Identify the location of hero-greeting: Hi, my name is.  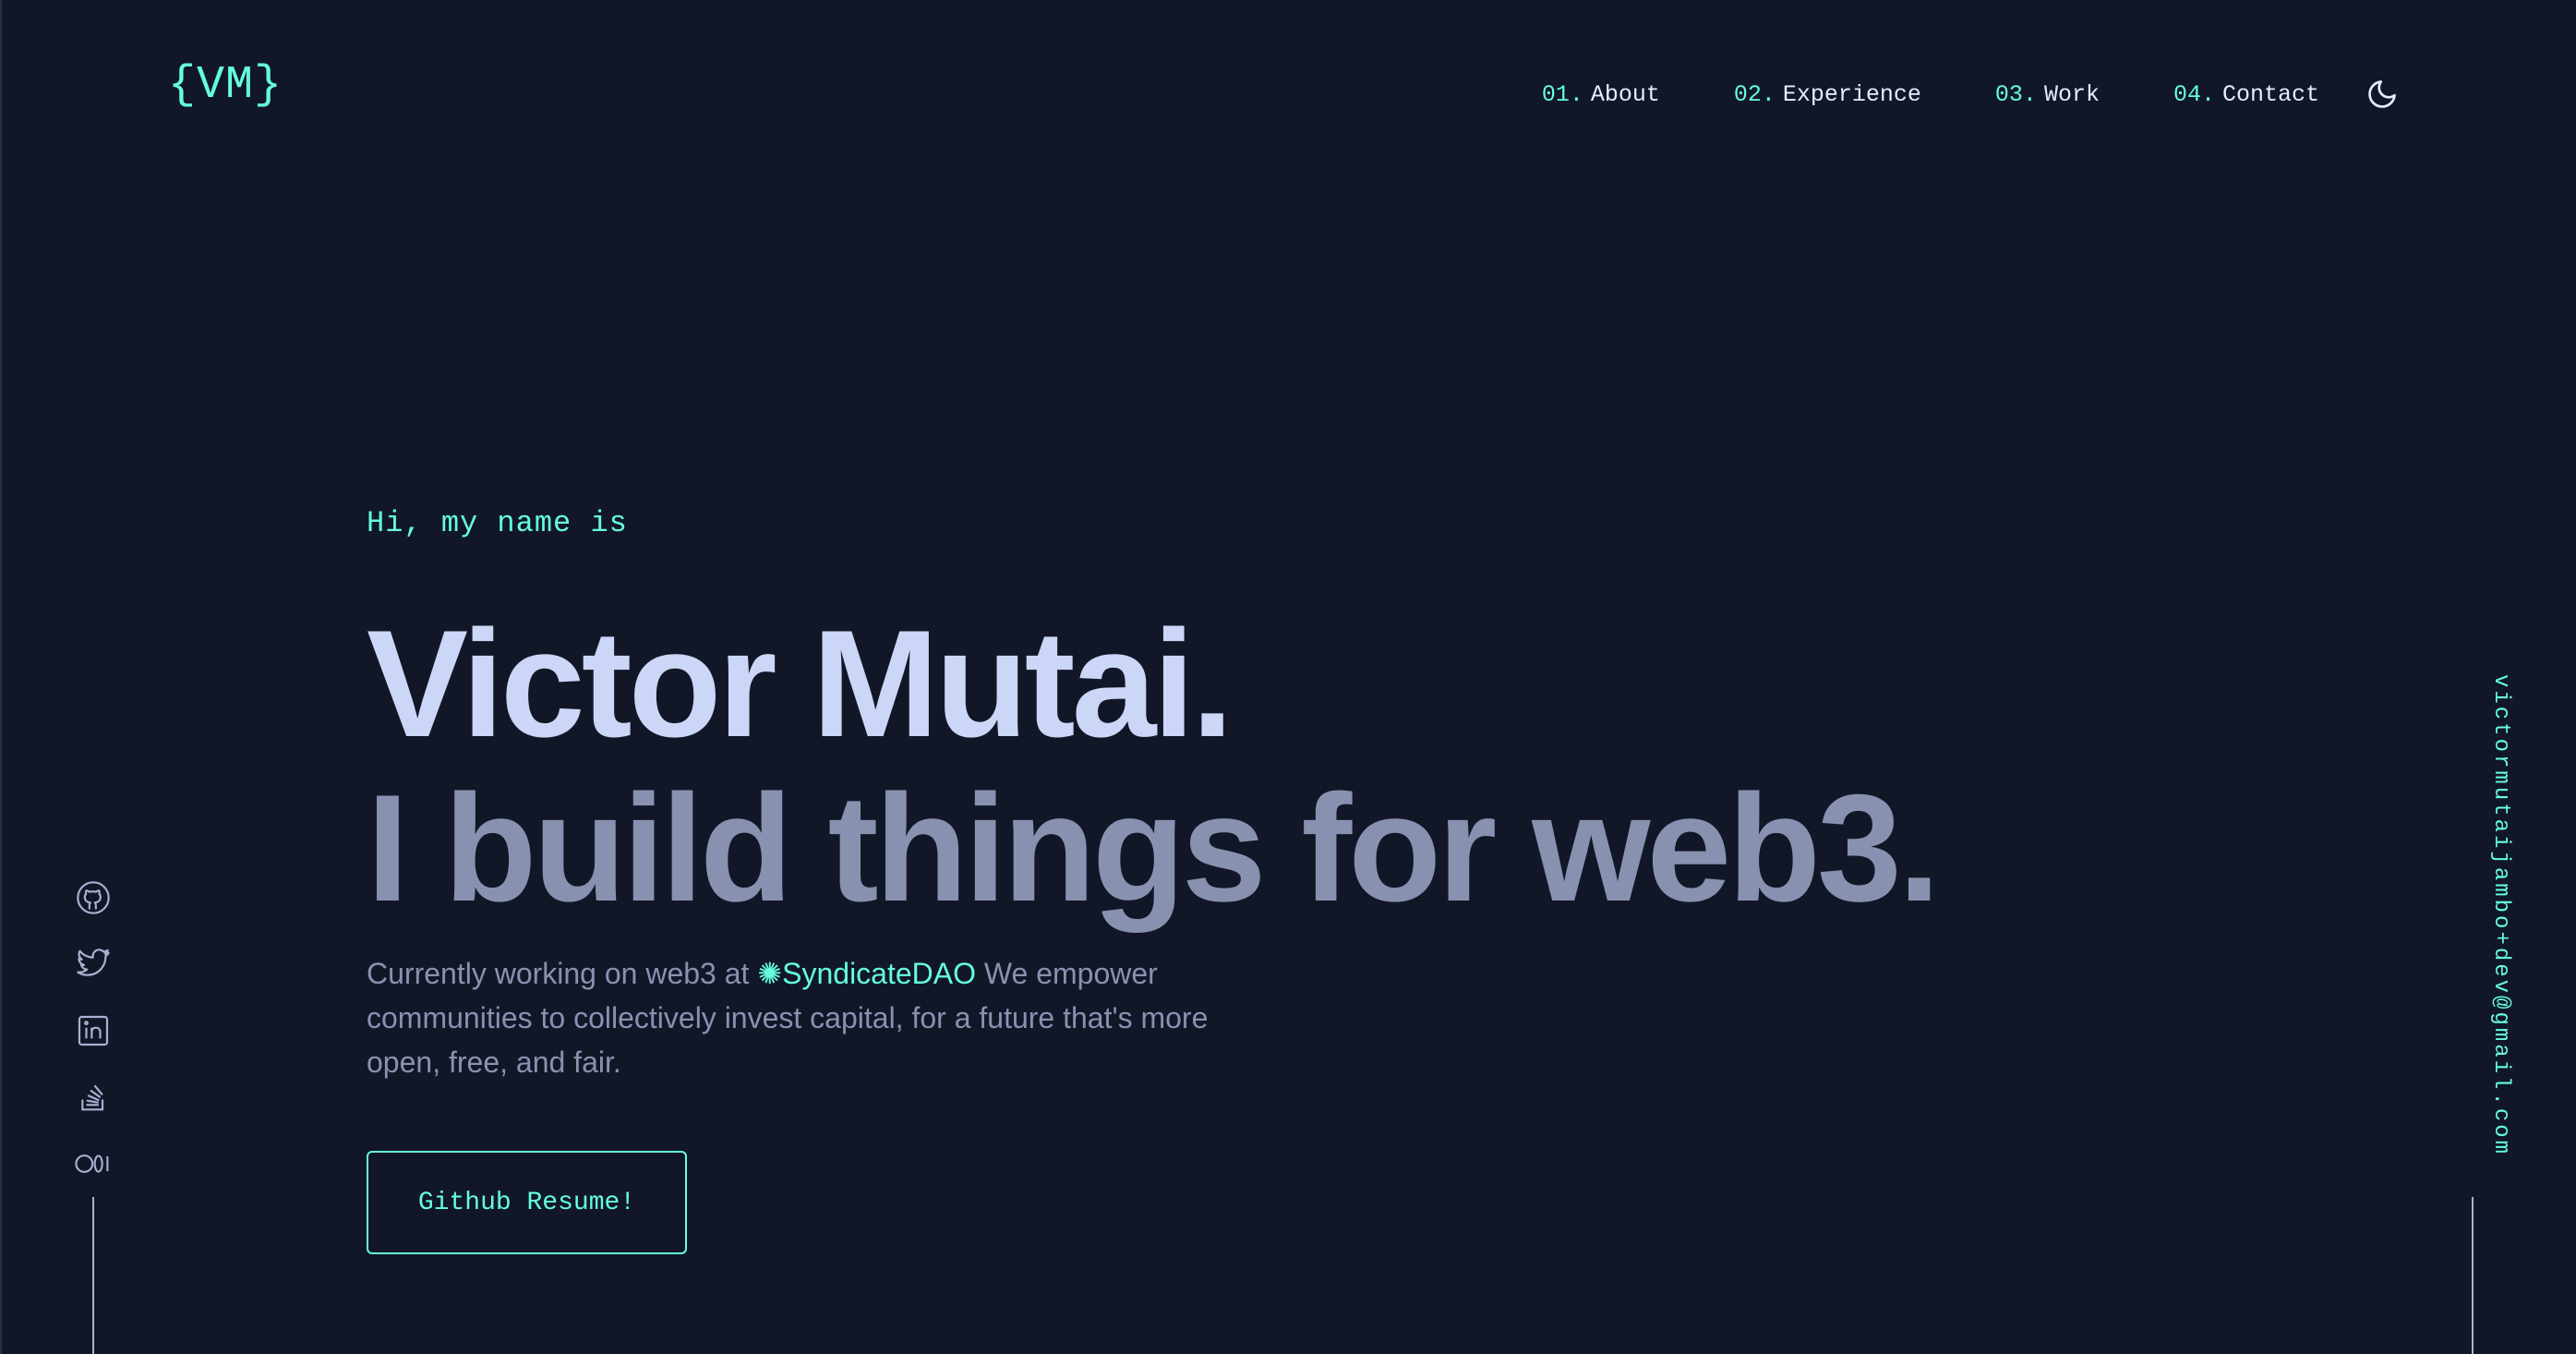
(498, 523).